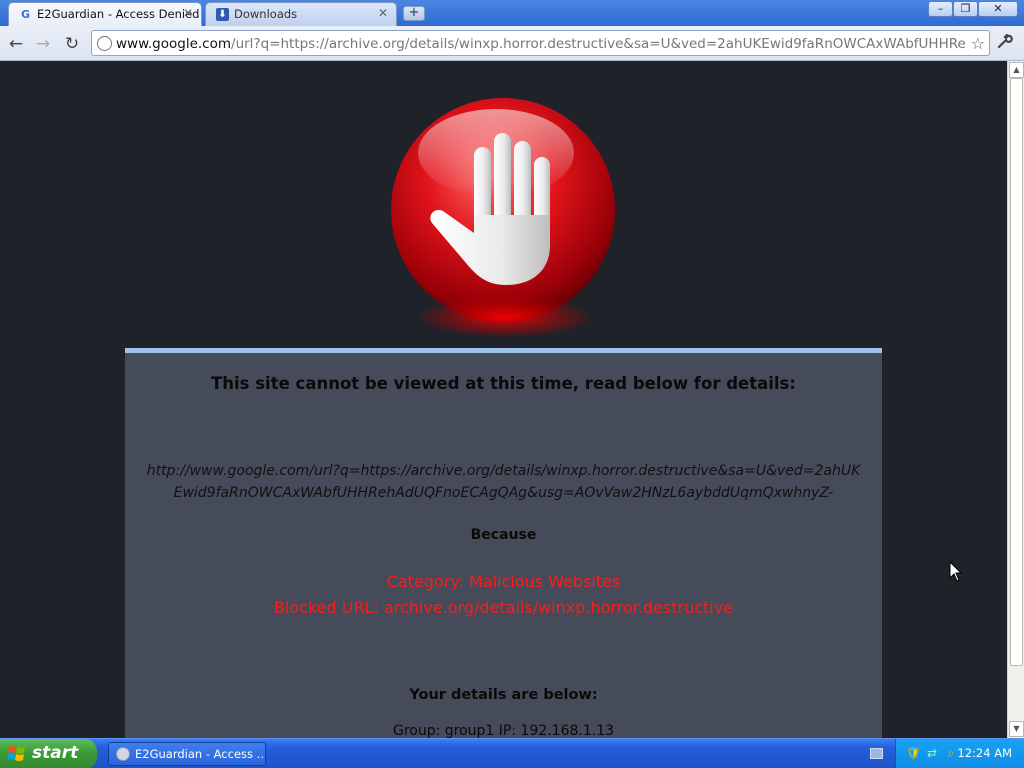 This screenshot has height=768, width=1024. What do you see at coordinates (978, 43) in the screenshot?
I see `bookmark-star-icon: ☆` at bounding box center [978, 43].